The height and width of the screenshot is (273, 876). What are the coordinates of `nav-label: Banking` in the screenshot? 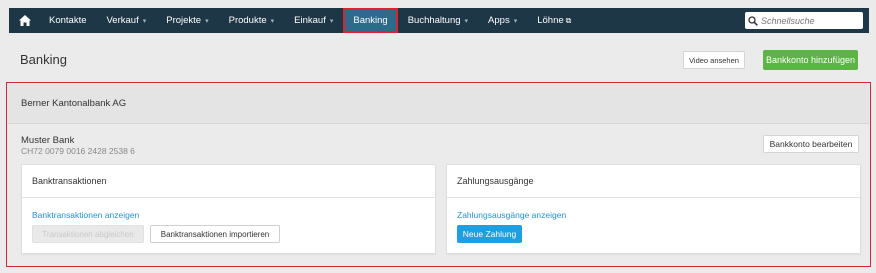 It's located at (370, 20).